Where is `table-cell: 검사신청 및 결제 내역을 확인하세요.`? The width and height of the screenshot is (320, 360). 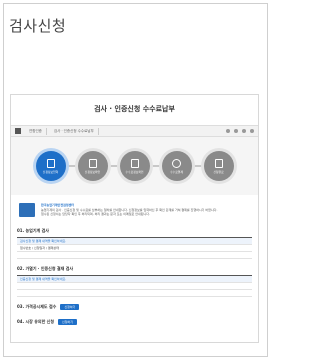
table-cell: 검사신청 및 결제 내역을 확인하세요. is located at coordinates (43, 241).